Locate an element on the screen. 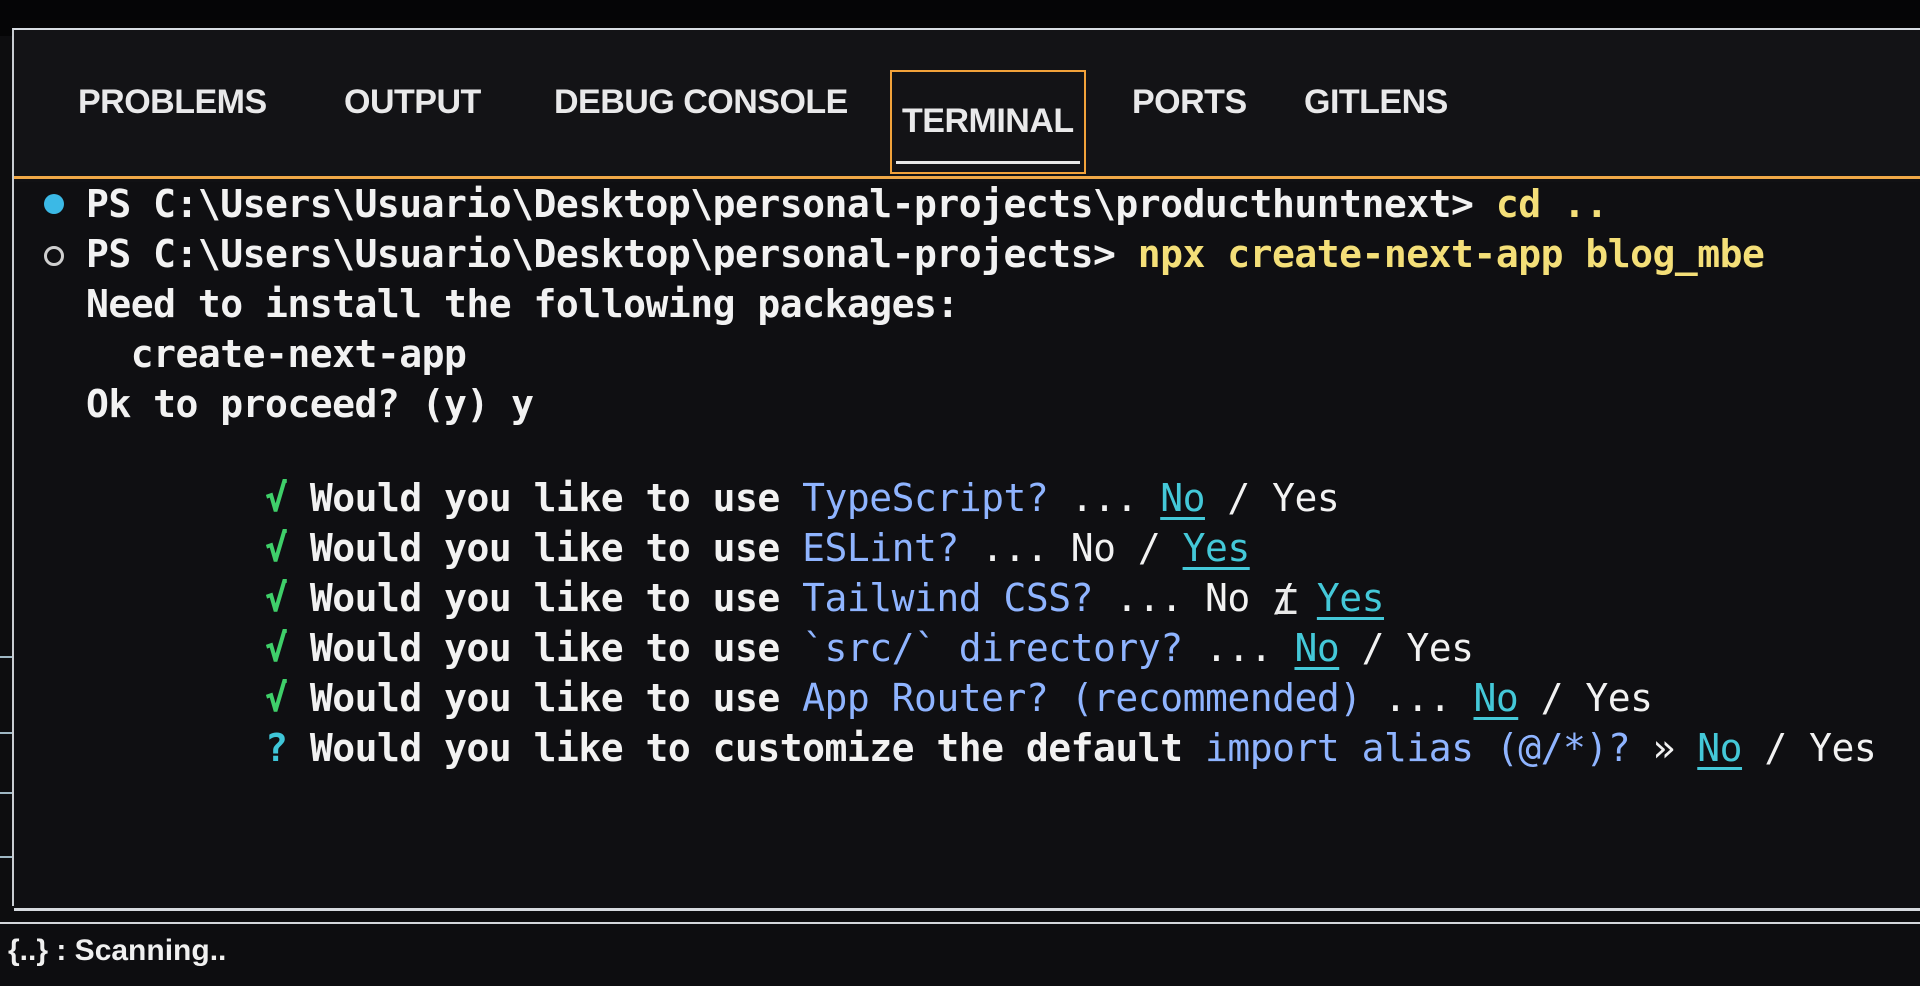 The image size is (1920, 986). tab-terminal: TERMINAL is located at coordinates (988, 122).